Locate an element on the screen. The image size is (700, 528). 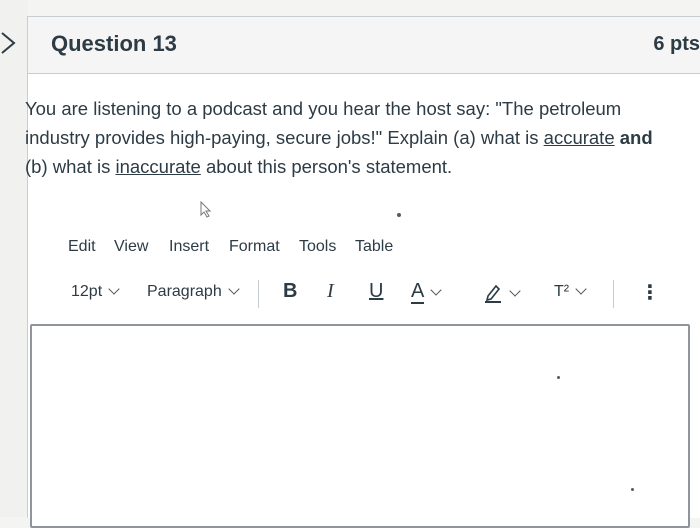
text-color-icon: A is located at coordinates (418, 292).